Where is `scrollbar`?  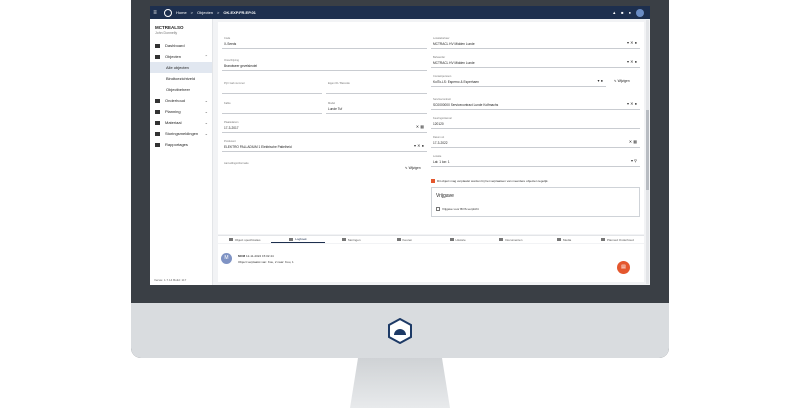 scrollbar is located at coordinates (647, 152).